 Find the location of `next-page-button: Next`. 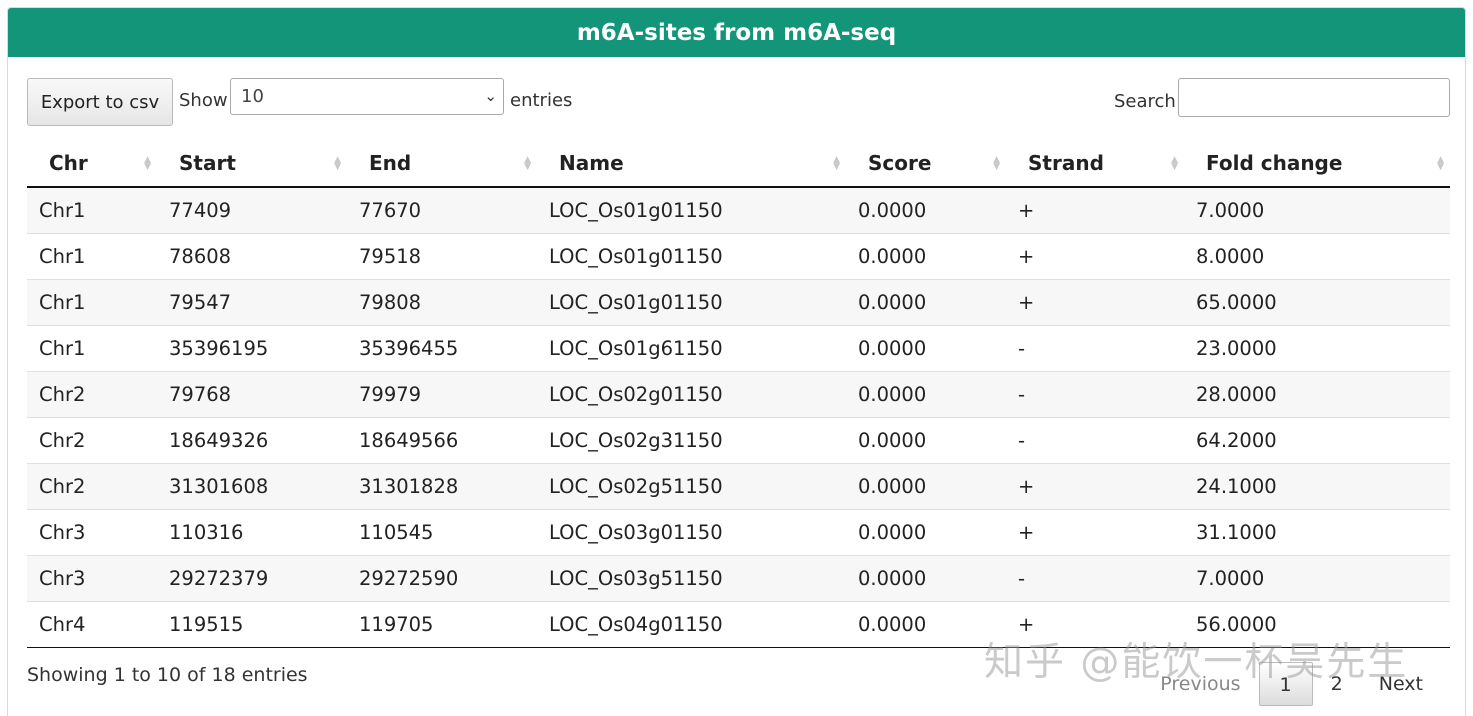

next-page-button: Next is located at coordinates (1401, 684).